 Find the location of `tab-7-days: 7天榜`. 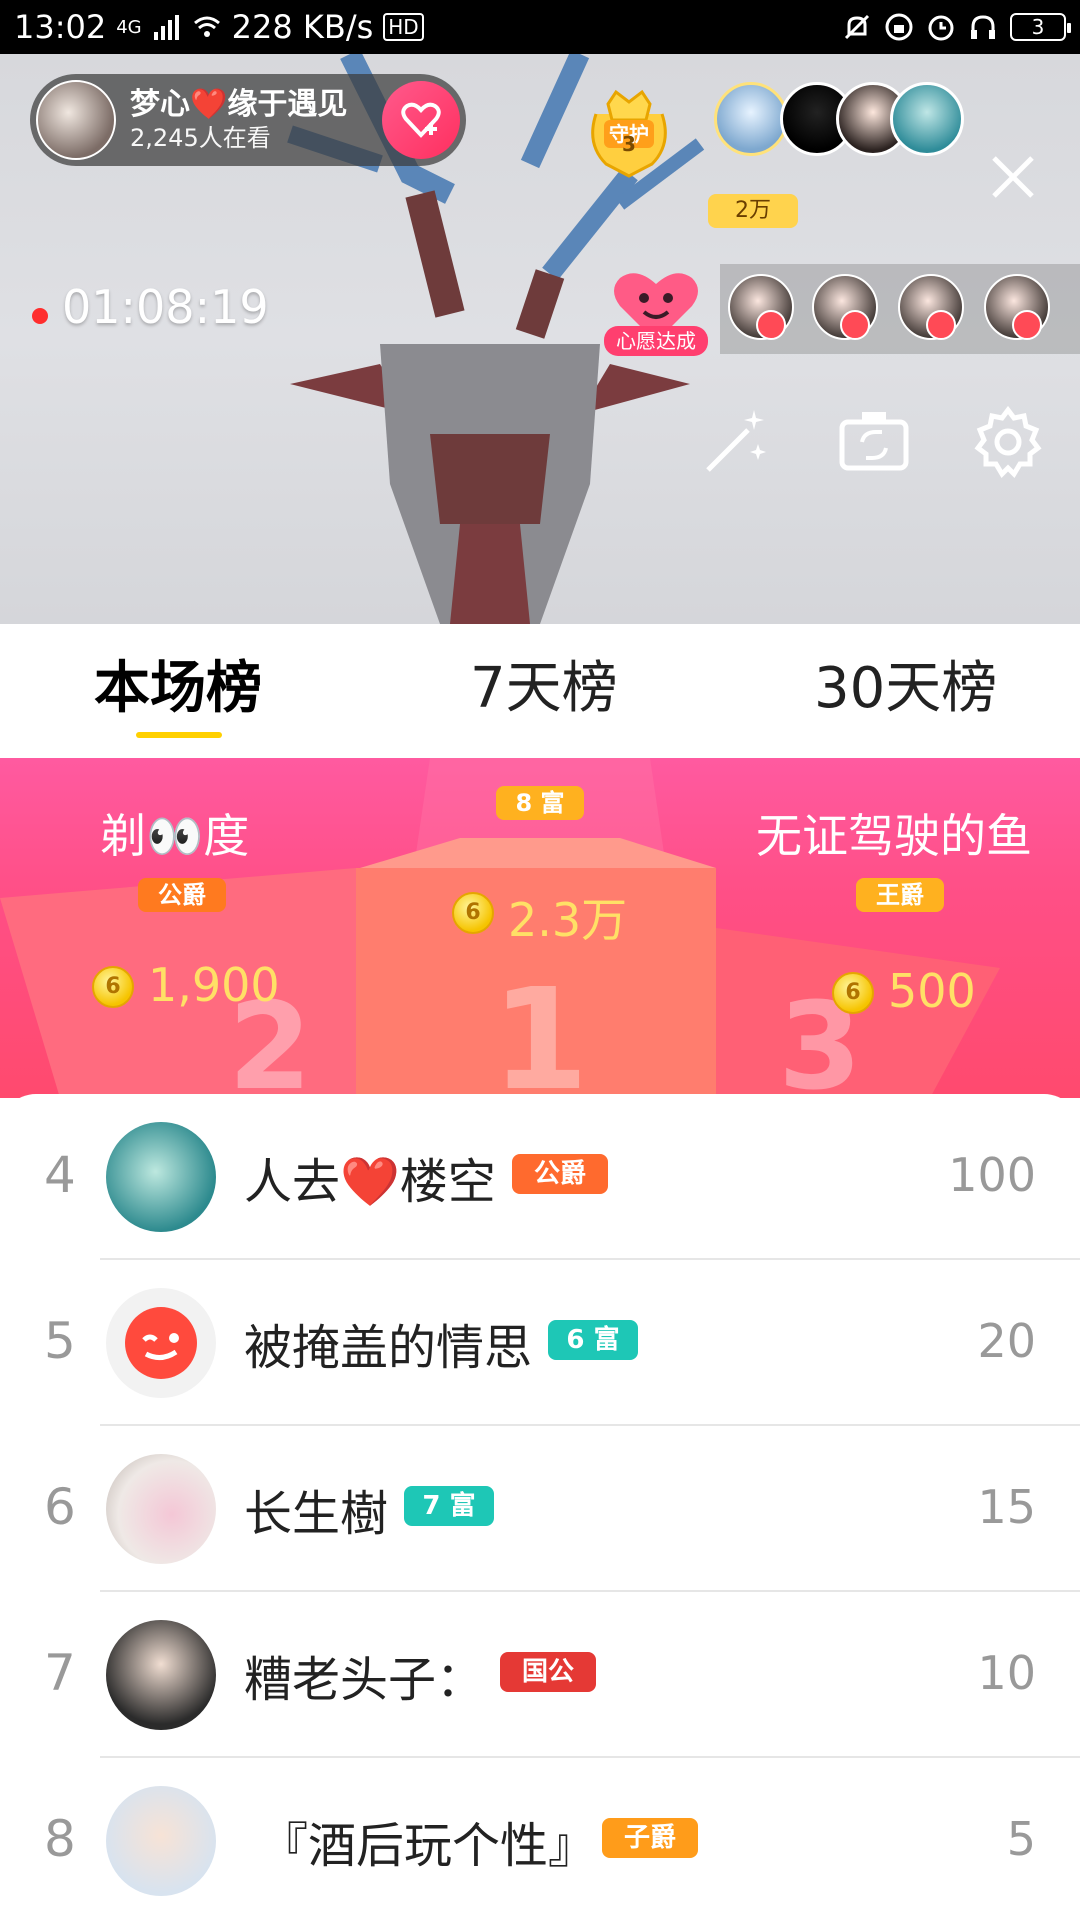

tab-7-days: 7天榜 is located at coordinates (544, 689).